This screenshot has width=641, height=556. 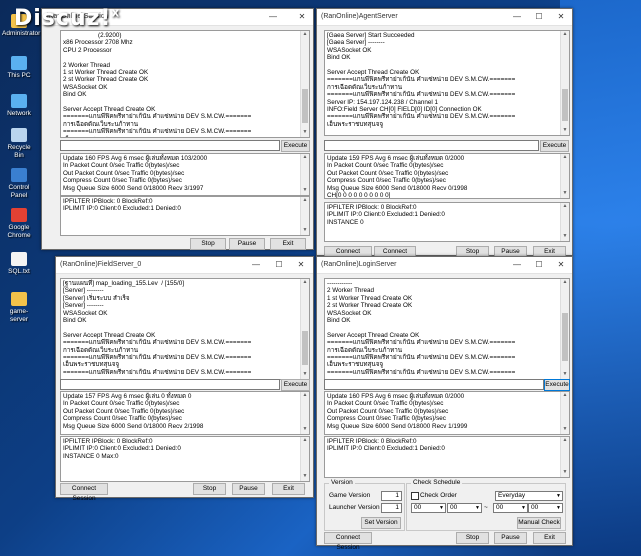 I want to click on field-execute-button: Execute, so click(x=295, y=385).